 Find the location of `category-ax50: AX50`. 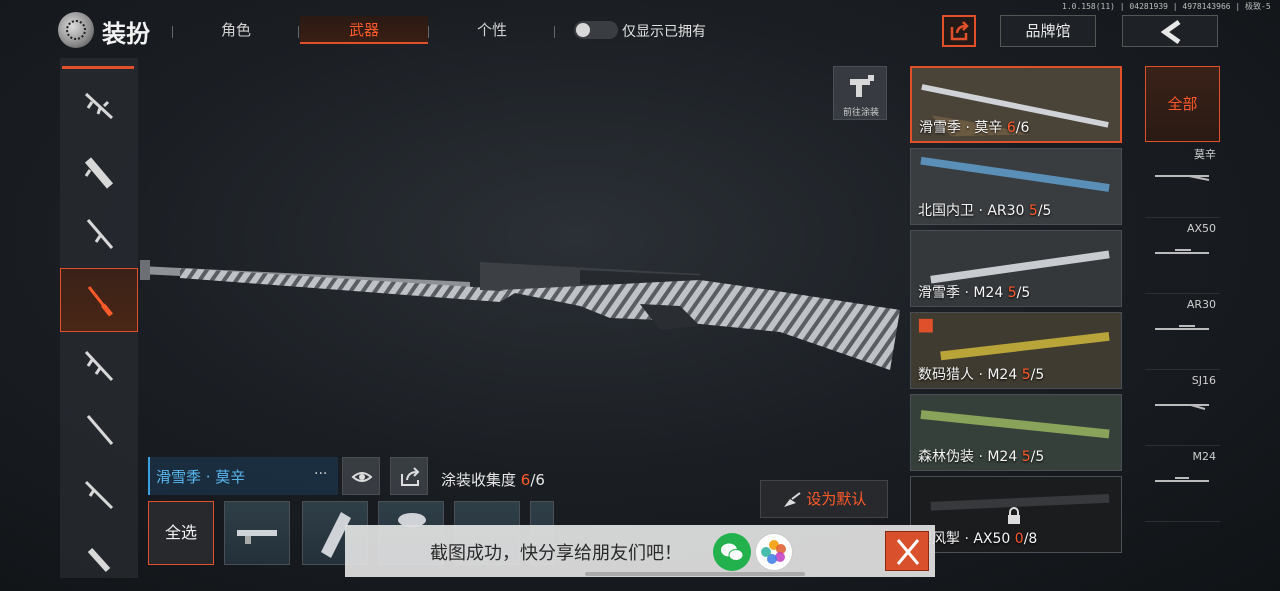

category-ax50: AX50 is located at coordinates (1182, 256).